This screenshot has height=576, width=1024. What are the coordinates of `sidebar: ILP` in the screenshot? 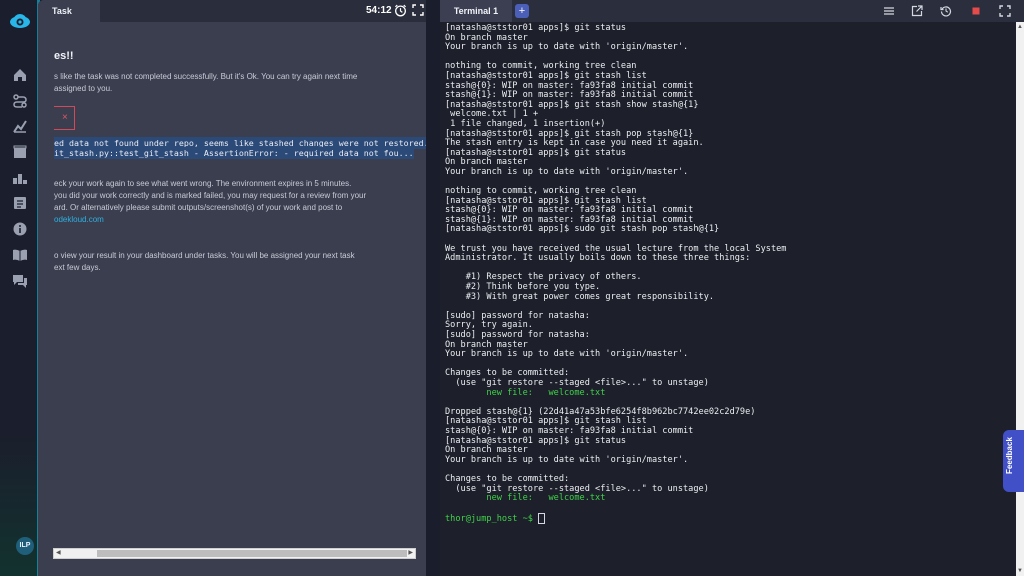 It's located at (19, 288).